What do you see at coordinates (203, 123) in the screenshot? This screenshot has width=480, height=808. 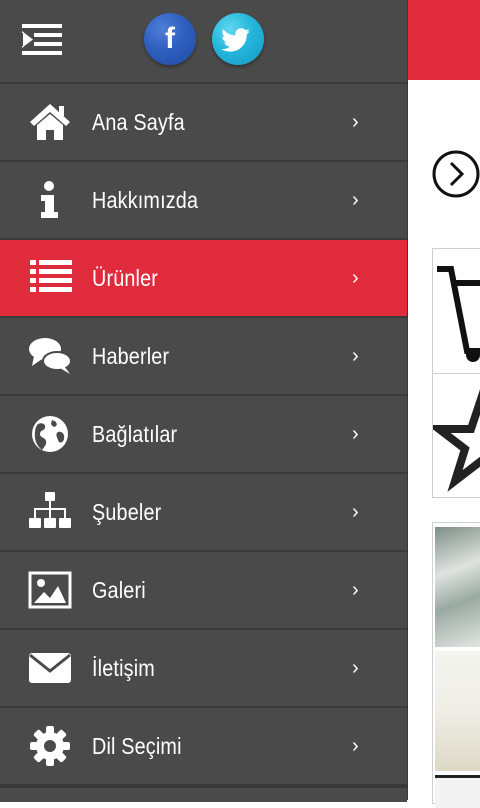 I see `menu-item-home: Ana Sayfa ›` at bounding box center [203, 123].